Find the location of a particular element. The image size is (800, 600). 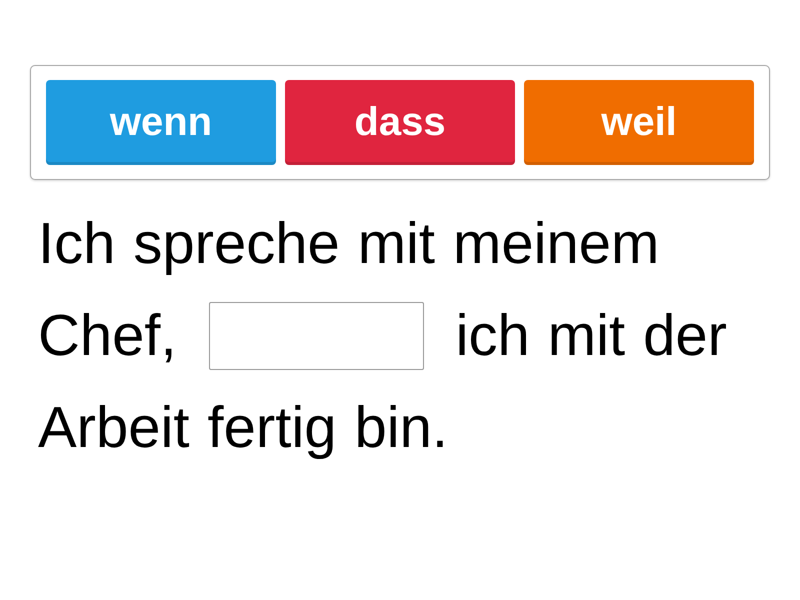

sentence-word: bin. is located at coordinates (401, 428).